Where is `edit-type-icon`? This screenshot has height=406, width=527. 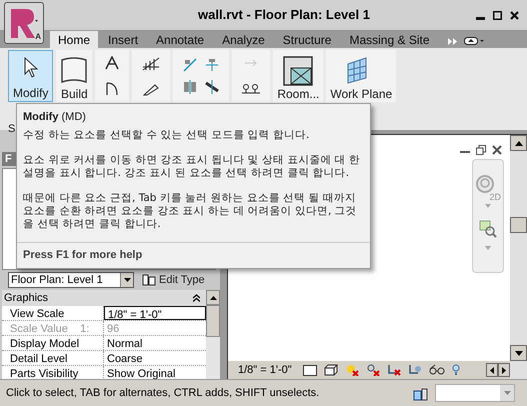 edit-type-icon is located at coordinates (149, 280).